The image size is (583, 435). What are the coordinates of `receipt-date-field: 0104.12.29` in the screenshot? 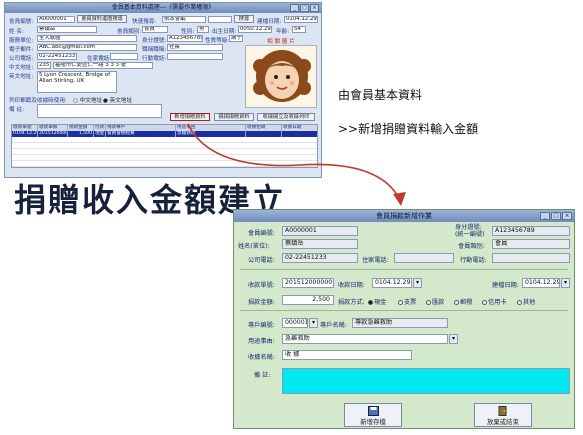 It's located at (392, 283).